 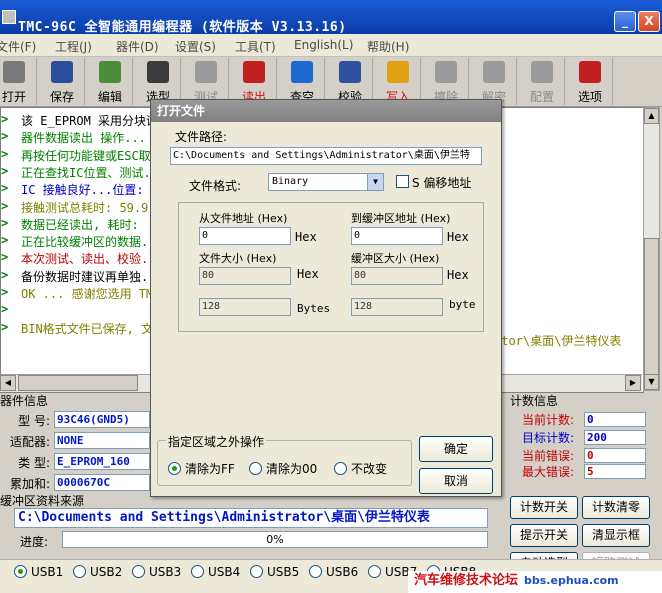 What do you see at coordinates (254, 72) in the screenshot?
I see `read-chip-icon` at bounding box center [254, 72].